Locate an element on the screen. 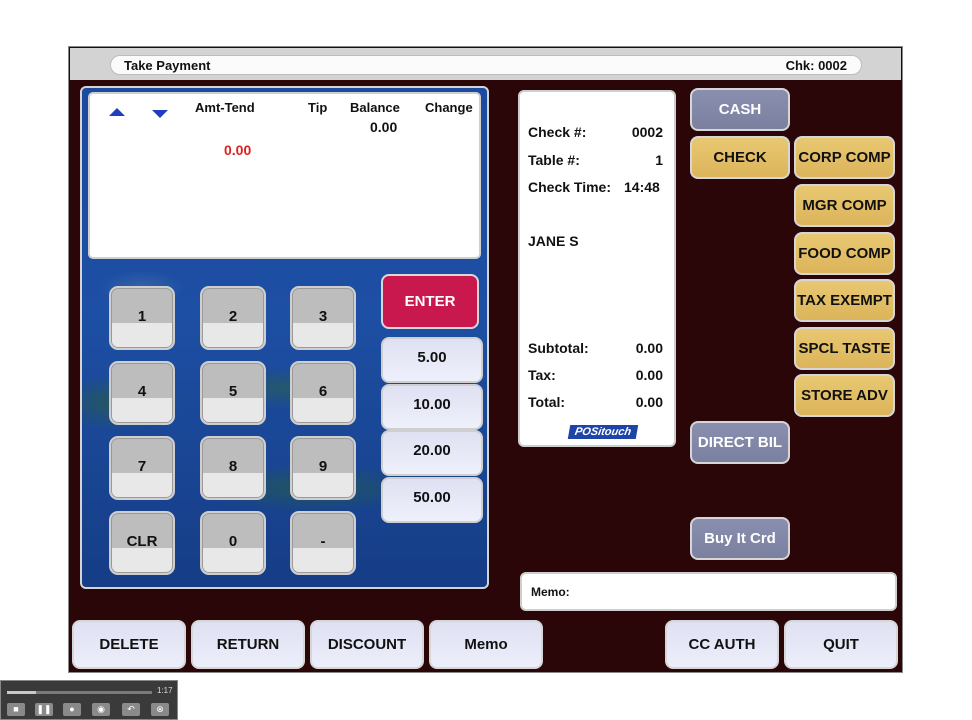 This screenshot has width=972, height=720. scroll-down-arrow-icon is located at coordinates (160, 114).